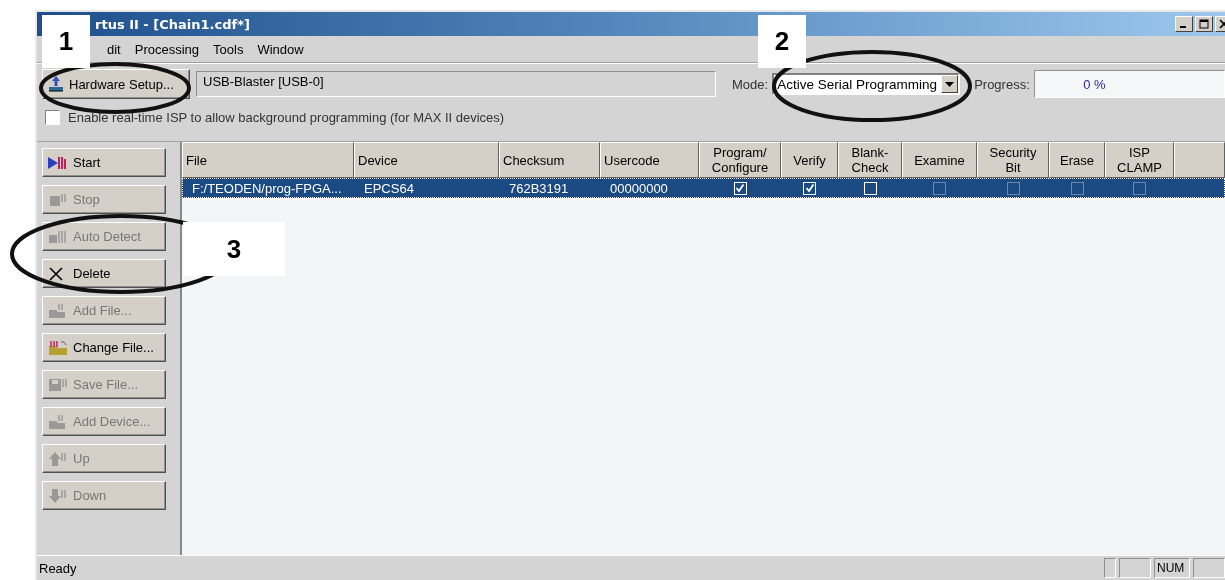 The image size is (1225, 580). I want to click on upload-arrow-icon, so click(56, 84).